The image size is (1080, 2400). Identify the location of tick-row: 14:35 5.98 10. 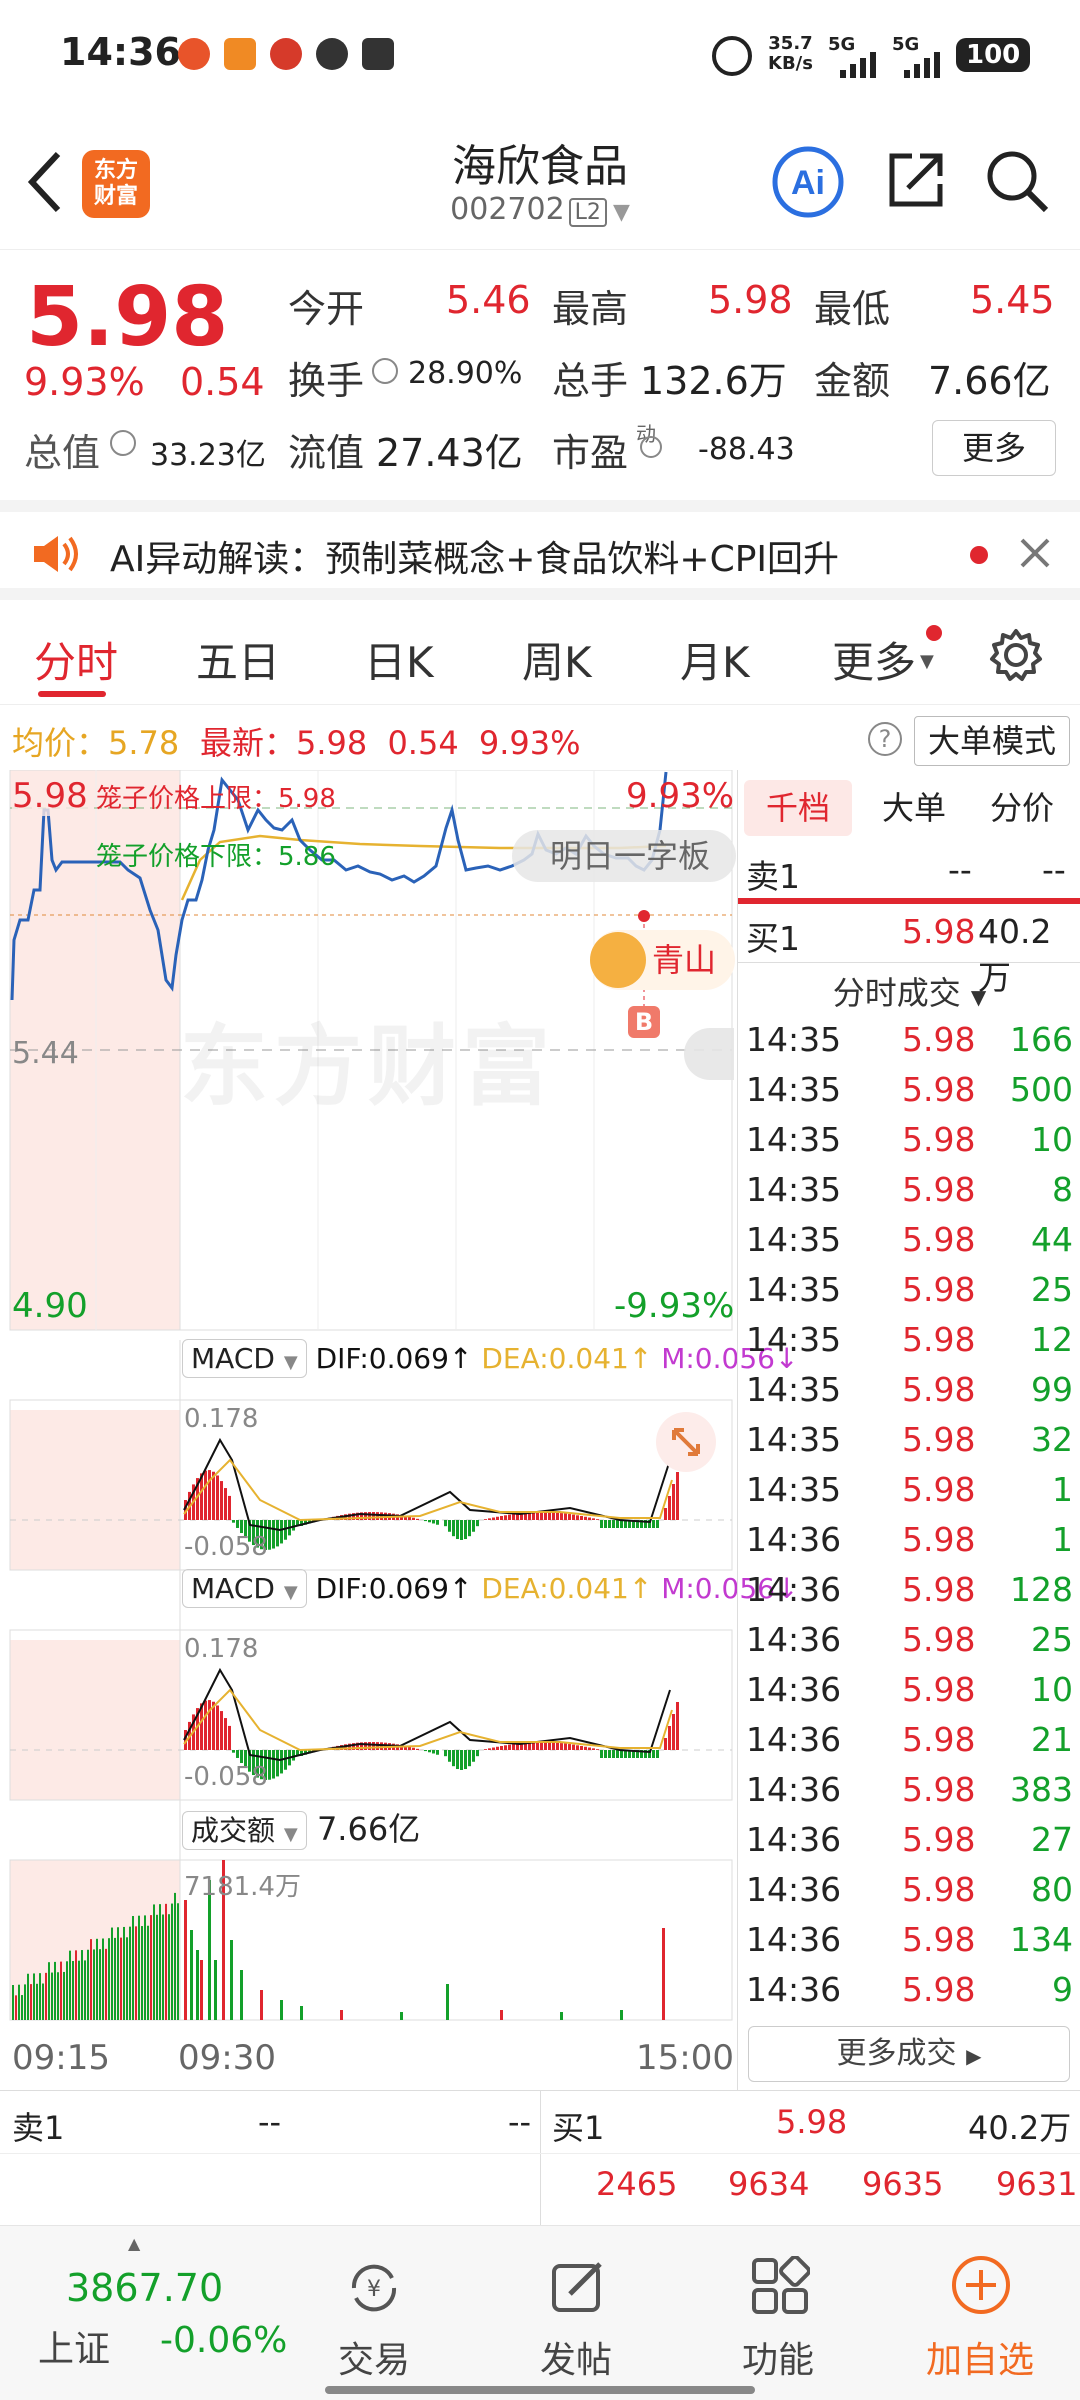
(909, 1145).